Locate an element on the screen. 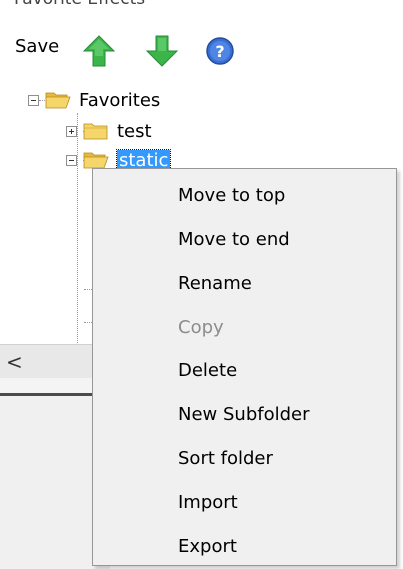 The height and width of the screenshot is (569, 403). menu-item-new-subfolder: New Subfolder is located at coordinates (244, 414).